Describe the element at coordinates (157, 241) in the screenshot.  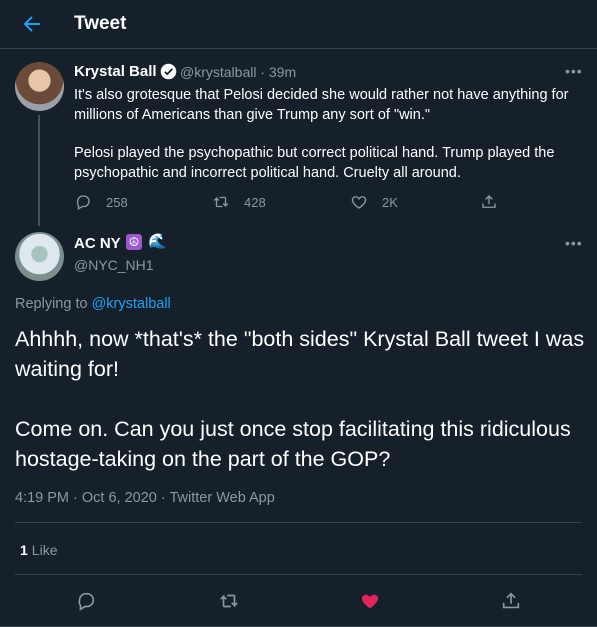
I see `wave-emoji-icon: 🌊` at that location.